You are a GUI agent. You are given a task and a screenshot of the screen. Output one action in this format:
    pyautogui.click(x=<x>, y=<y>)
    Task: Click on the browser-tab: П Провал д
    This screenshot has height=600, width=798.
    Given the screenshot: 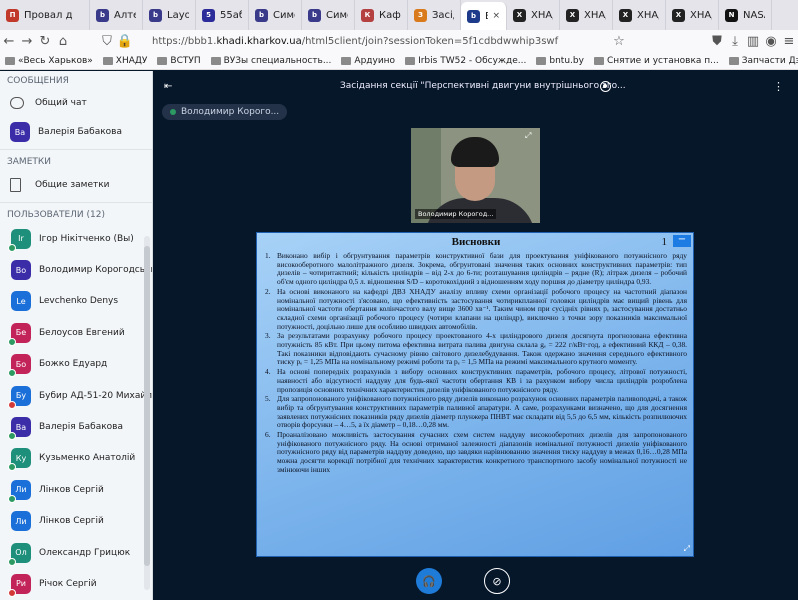 What is the action you would take?
    pyautogui.click(x=45, y=15)
    